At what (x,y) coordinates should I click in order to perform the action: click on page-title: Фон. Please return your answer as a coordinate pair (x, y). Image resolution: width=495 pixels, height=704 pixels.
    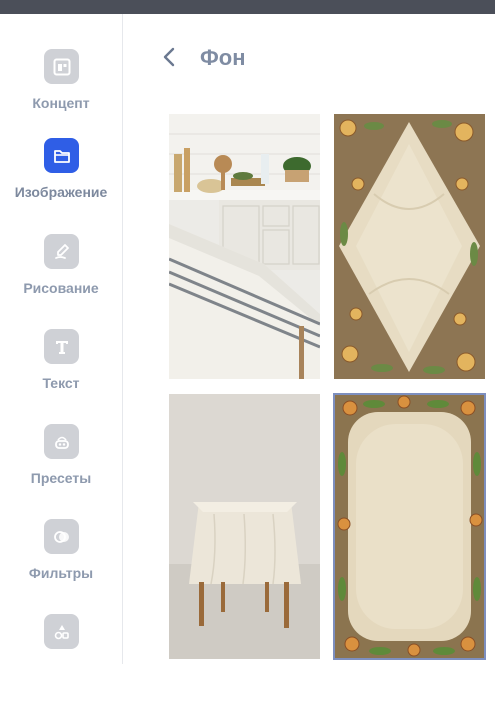
    Looking at the image, I should click on (223, 57).